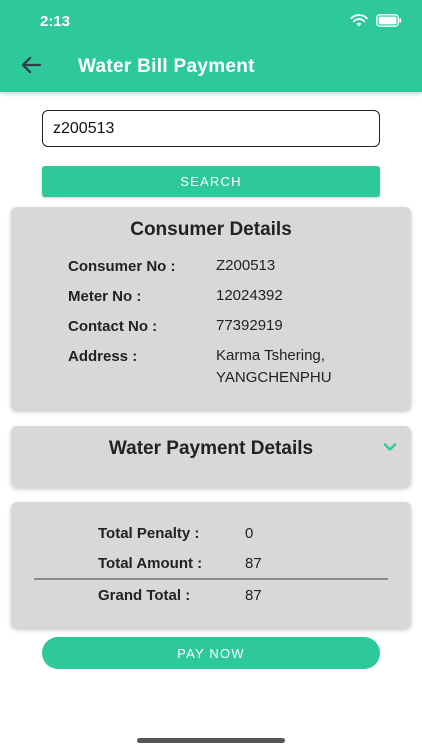  What do you see at coordinates (149, 533) in the screenshot?
I see `total-penalty-label: Total Penalty :` at bounding box center [149, 533].